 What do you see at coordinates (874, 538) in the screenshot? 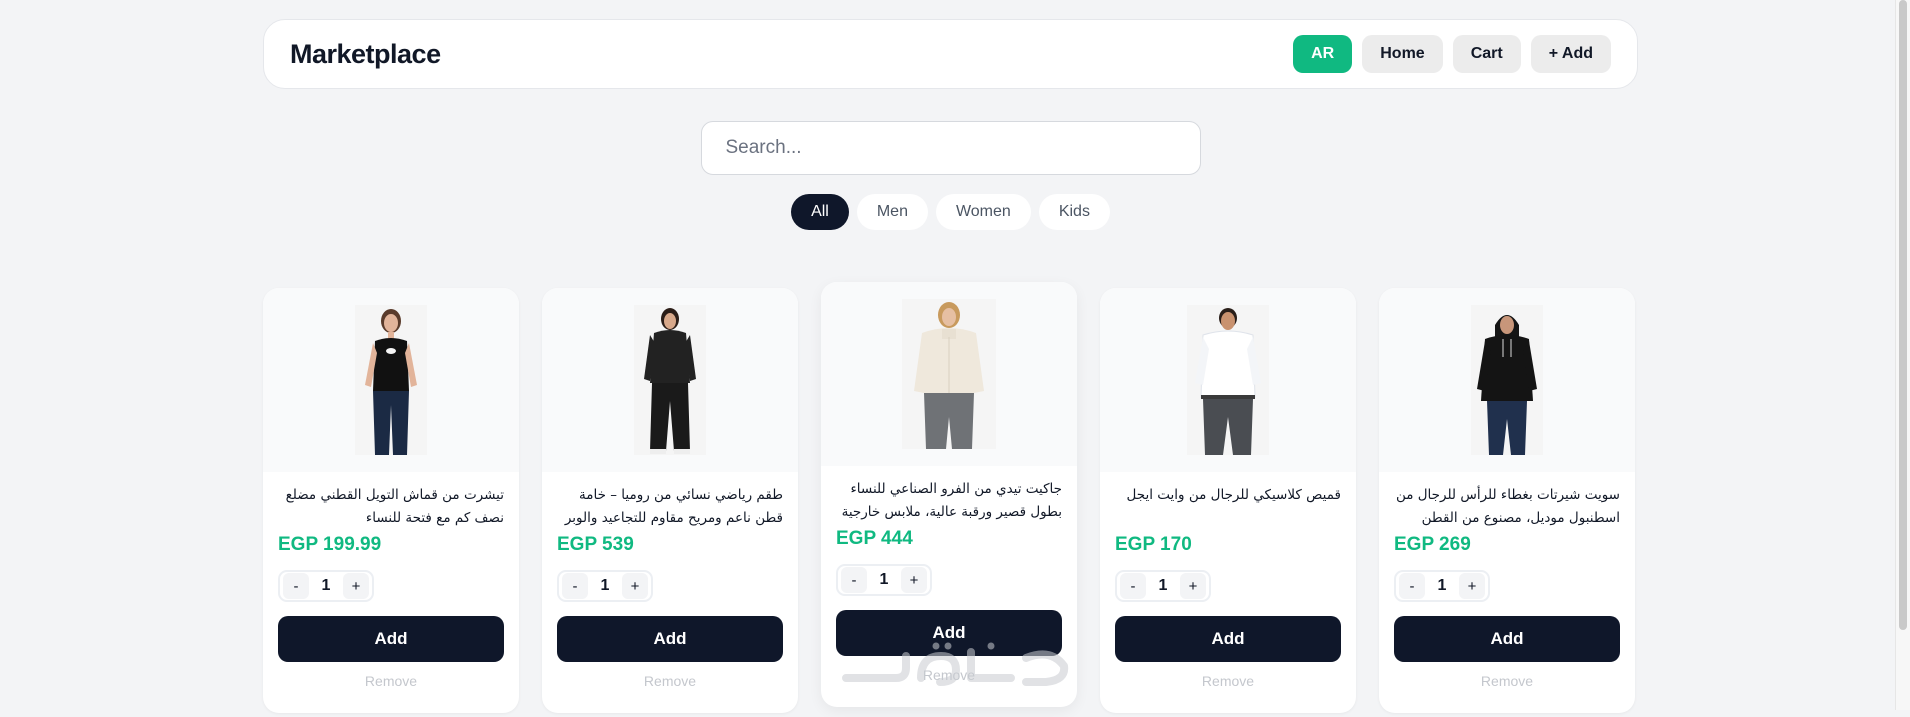
I see `product-price: EGP 444` at bounding box center [874, 538].